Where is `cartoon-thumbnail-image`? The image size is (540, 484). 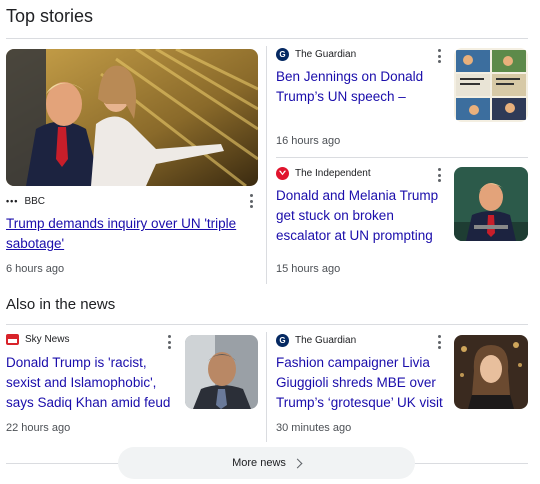
cartoon-thumbnail-image is located at coordinates (491, 85).